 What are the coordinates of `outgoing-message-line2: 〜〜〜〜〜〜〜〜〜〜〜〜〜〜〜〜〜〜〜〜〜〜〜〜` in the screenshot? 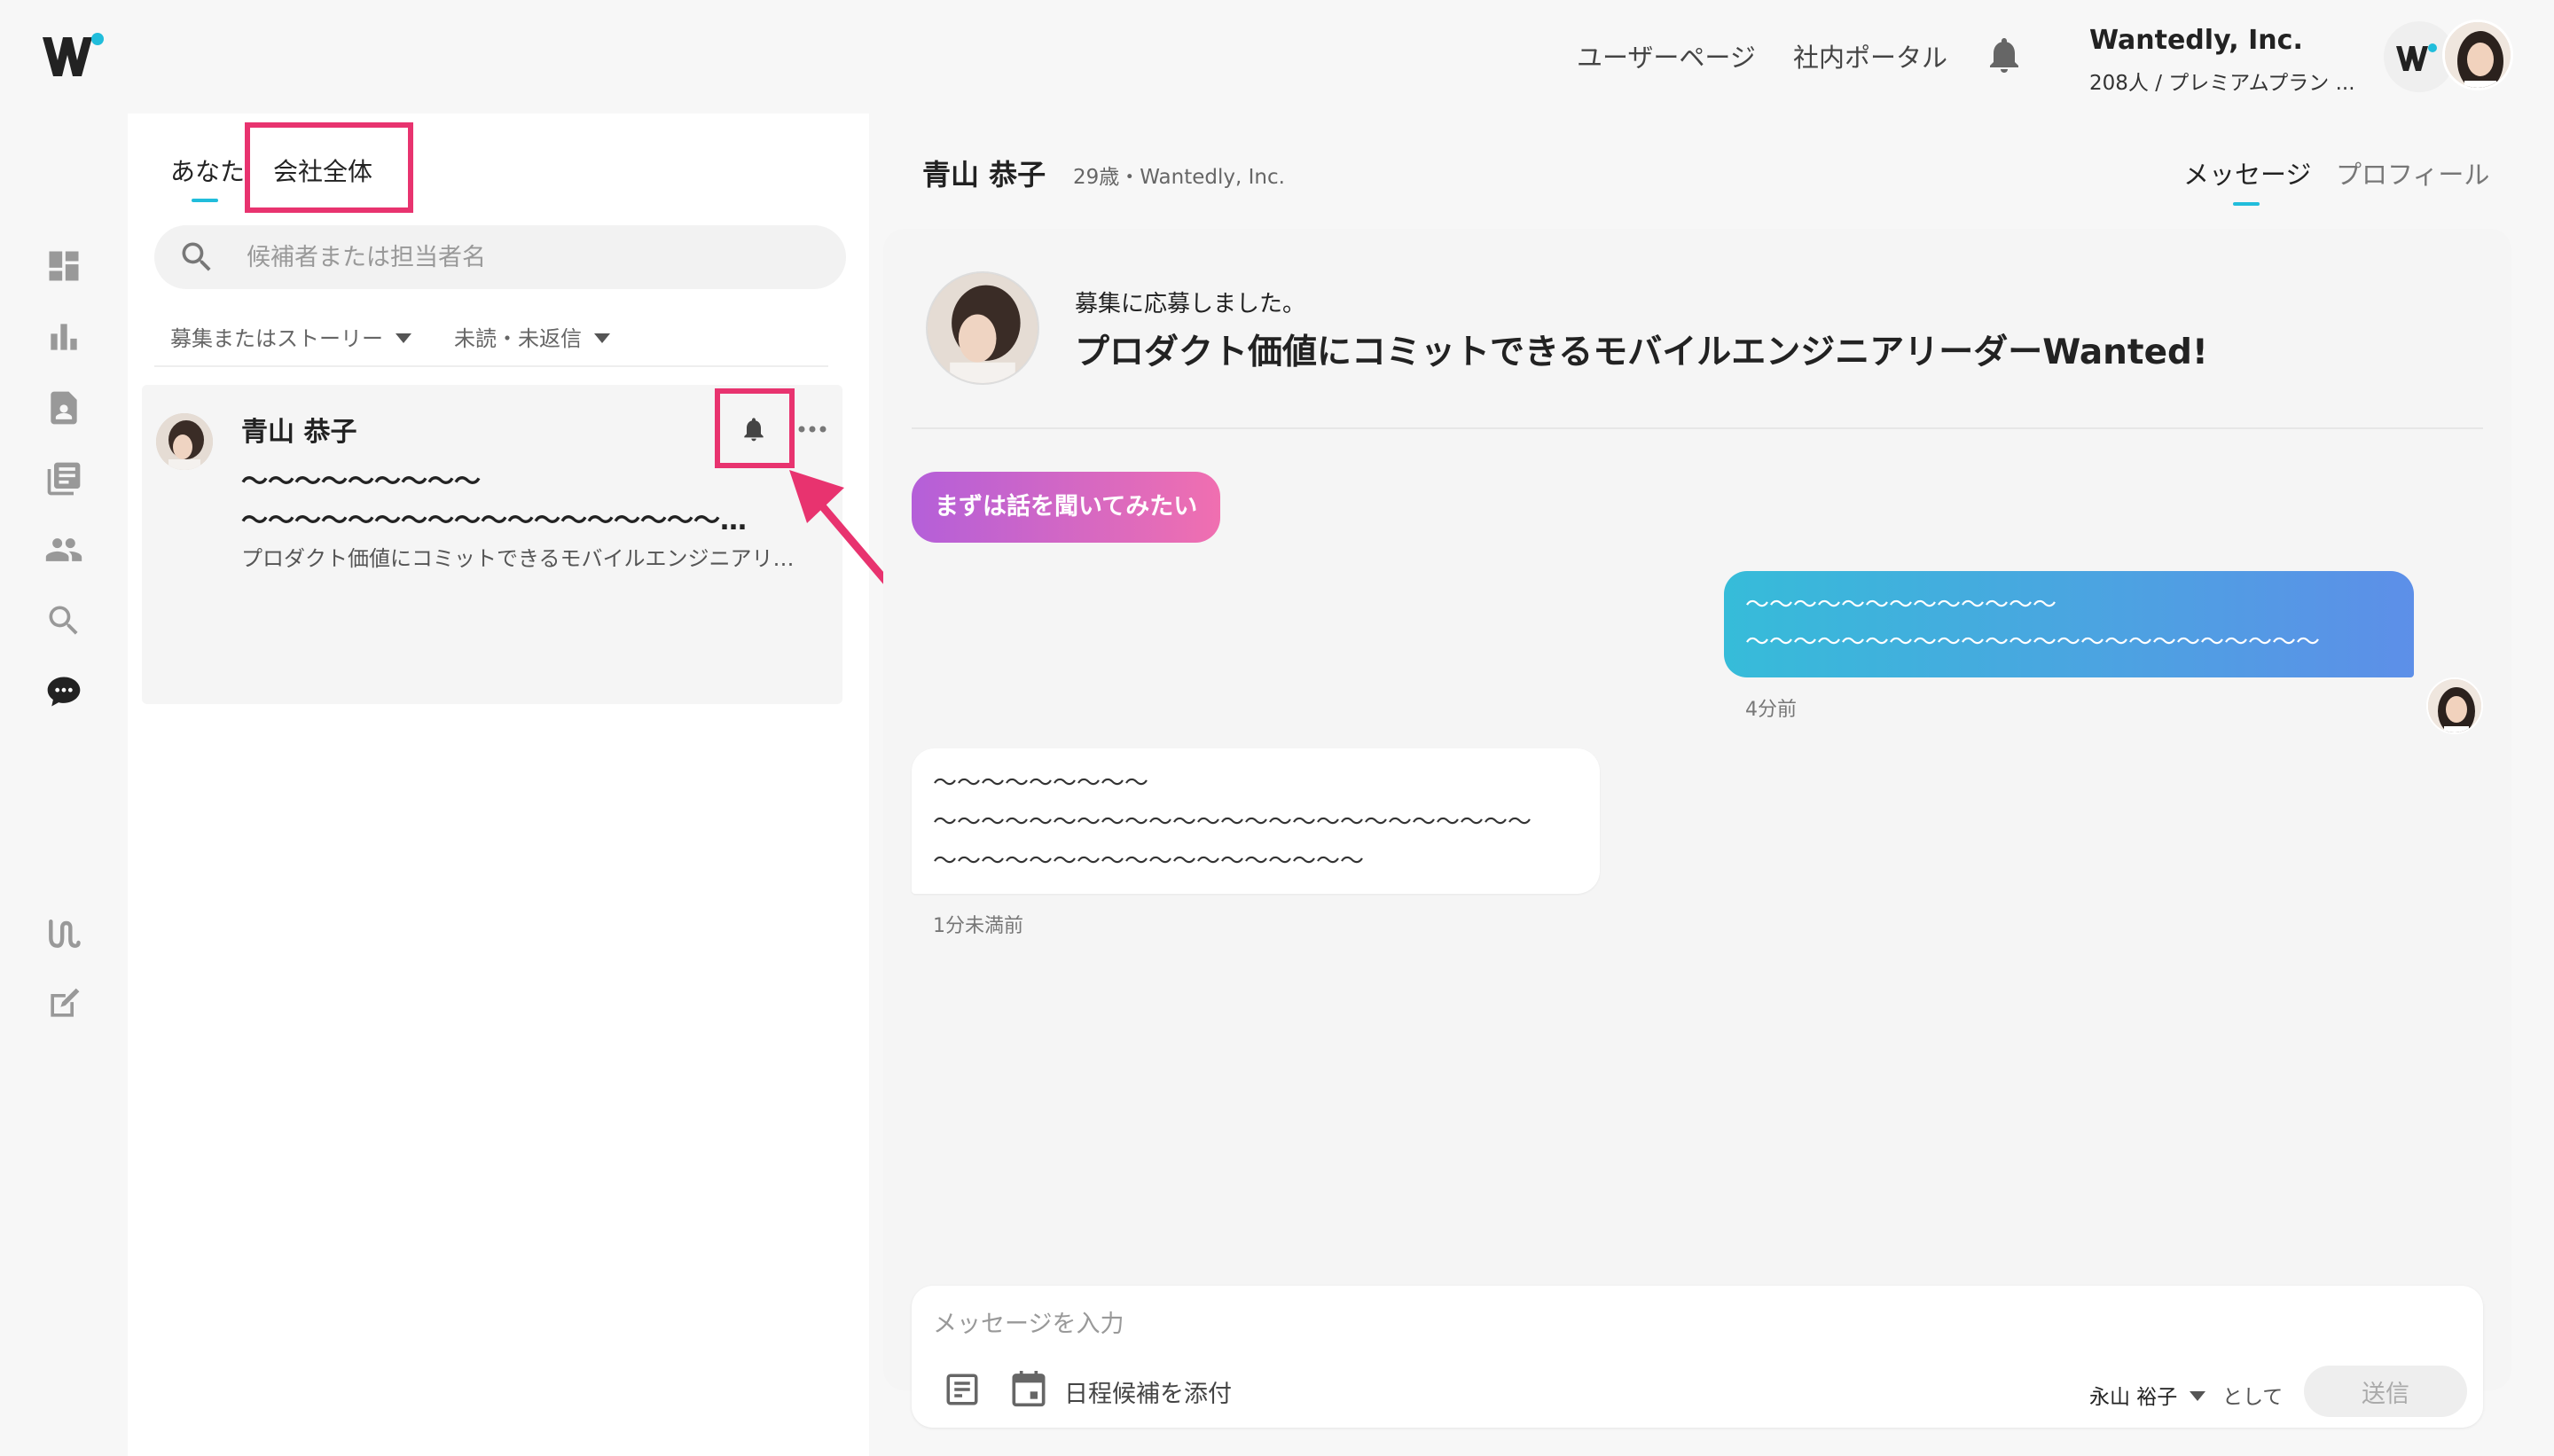 It's located at (2032, 642).